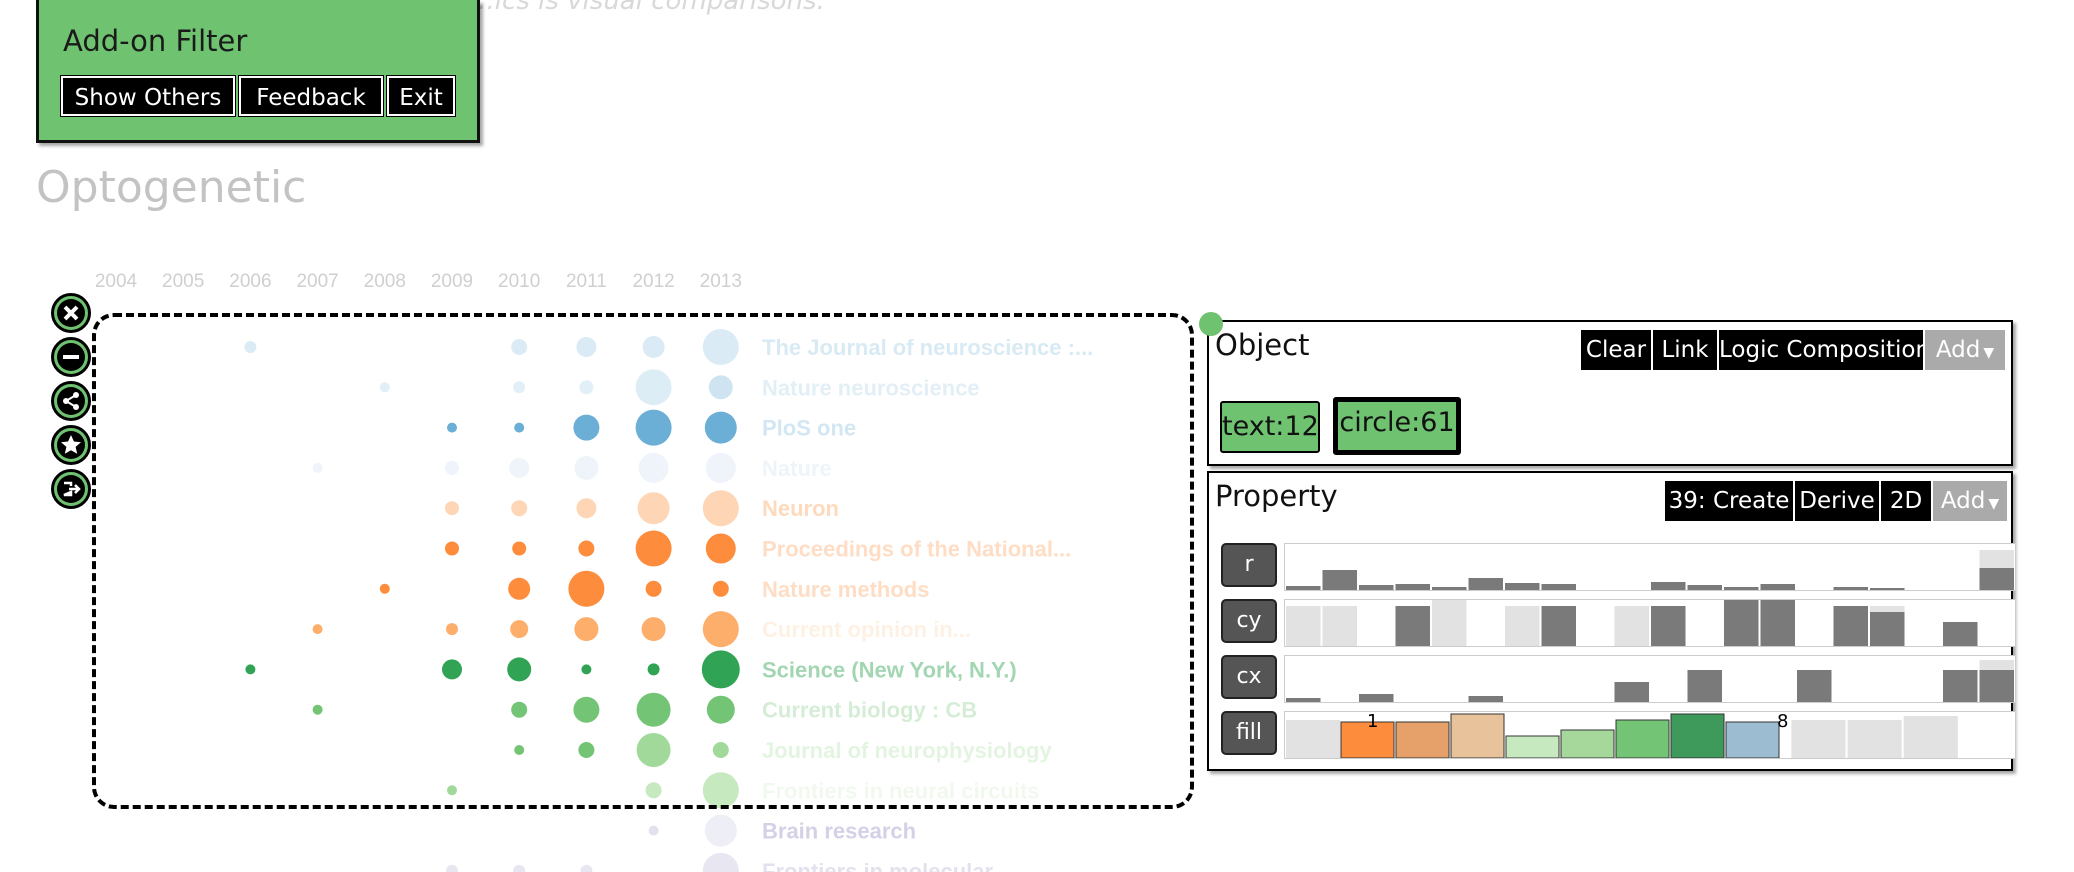  What do you see at coordinates (1824, 350) in the screenshot?
I see `logic-composition-button: Logic Composition` at bounding box center [1824, 350].